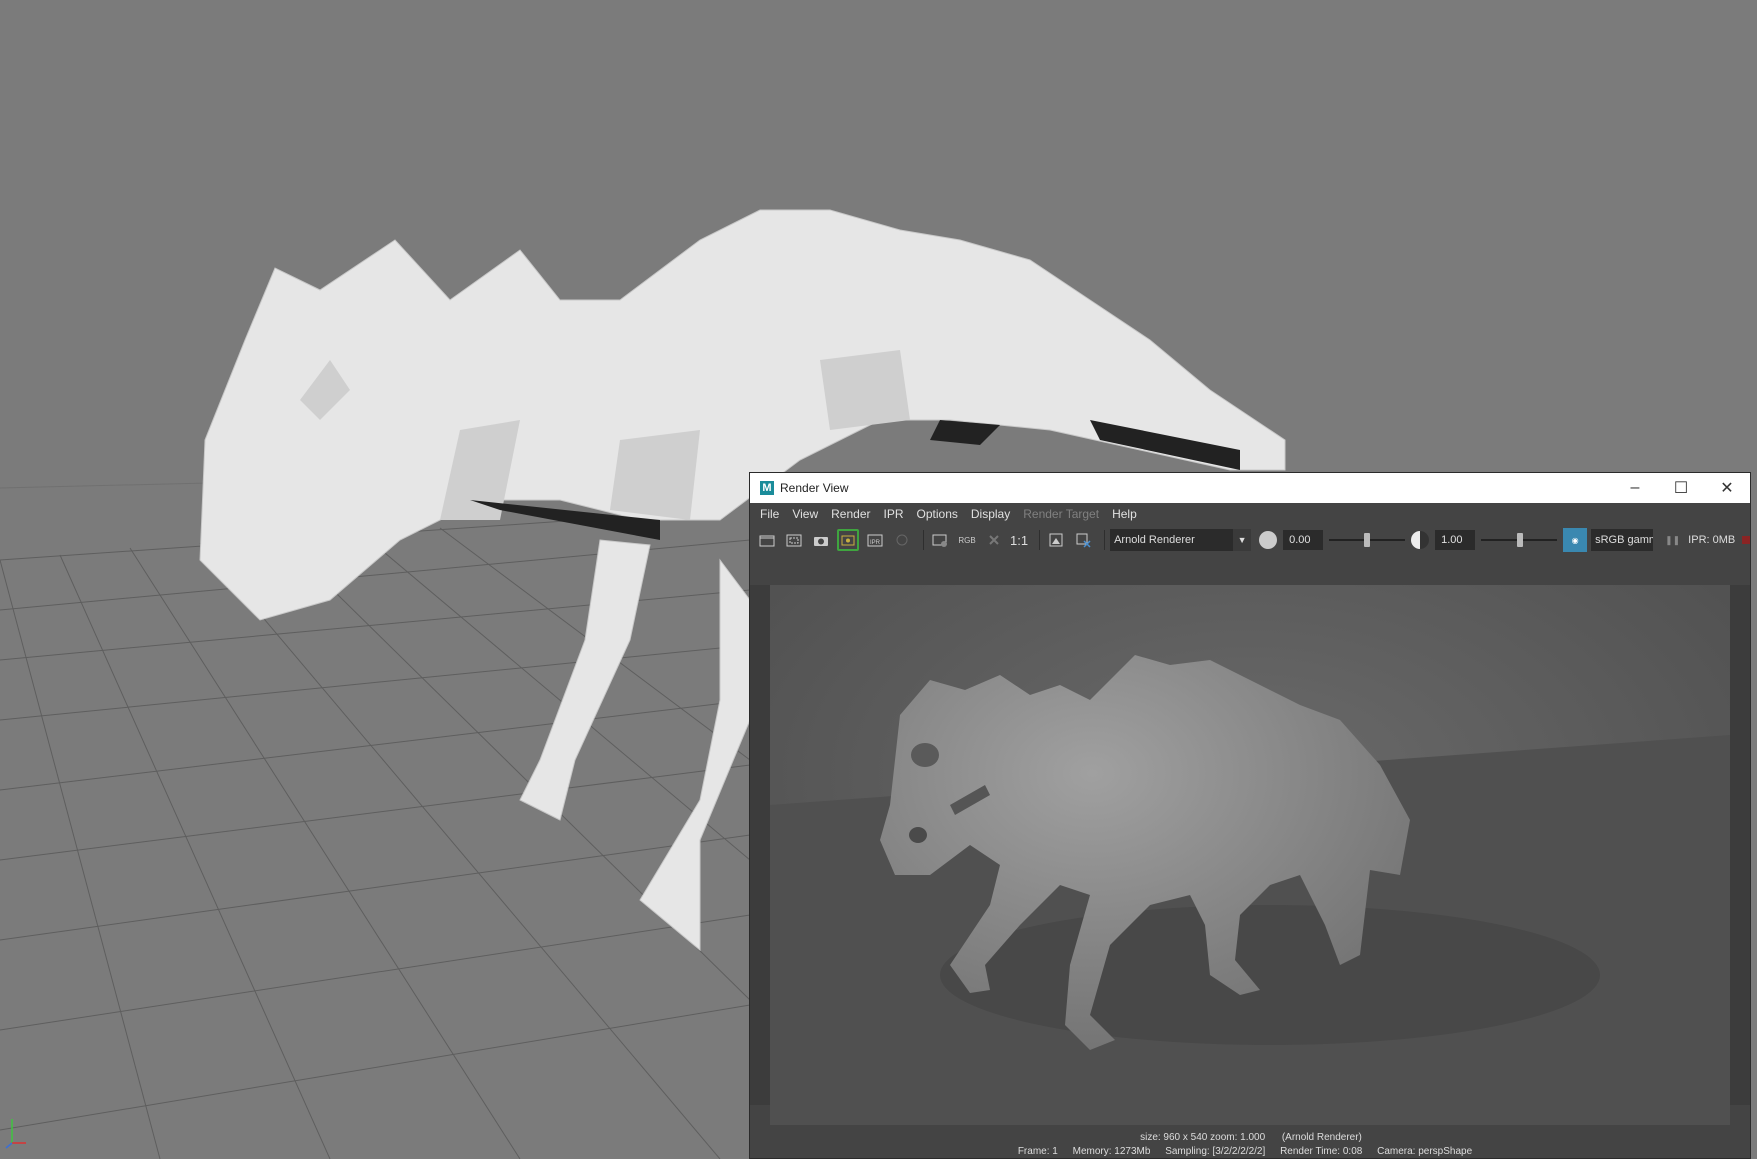  I want to click on exposure-field: 0.00, so click(1303, 540).